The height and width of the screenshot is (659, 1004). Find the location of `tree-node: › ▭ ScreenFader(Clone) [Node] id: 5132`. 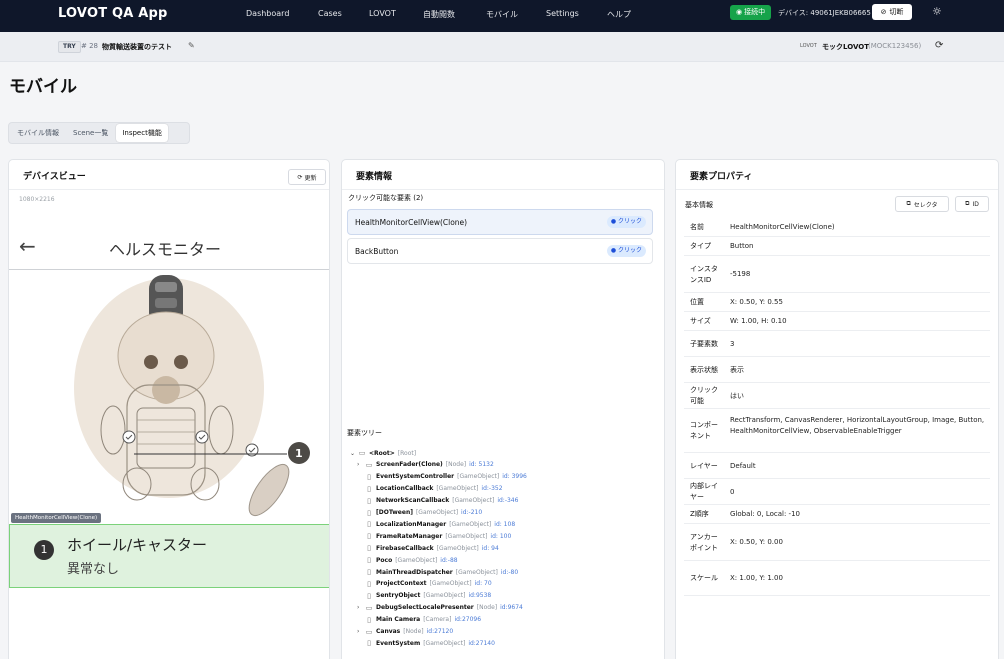

tree-node: › ▭ ScreenFader(Clone) [Node] id: 5132 is located at coordinates (425, 465).